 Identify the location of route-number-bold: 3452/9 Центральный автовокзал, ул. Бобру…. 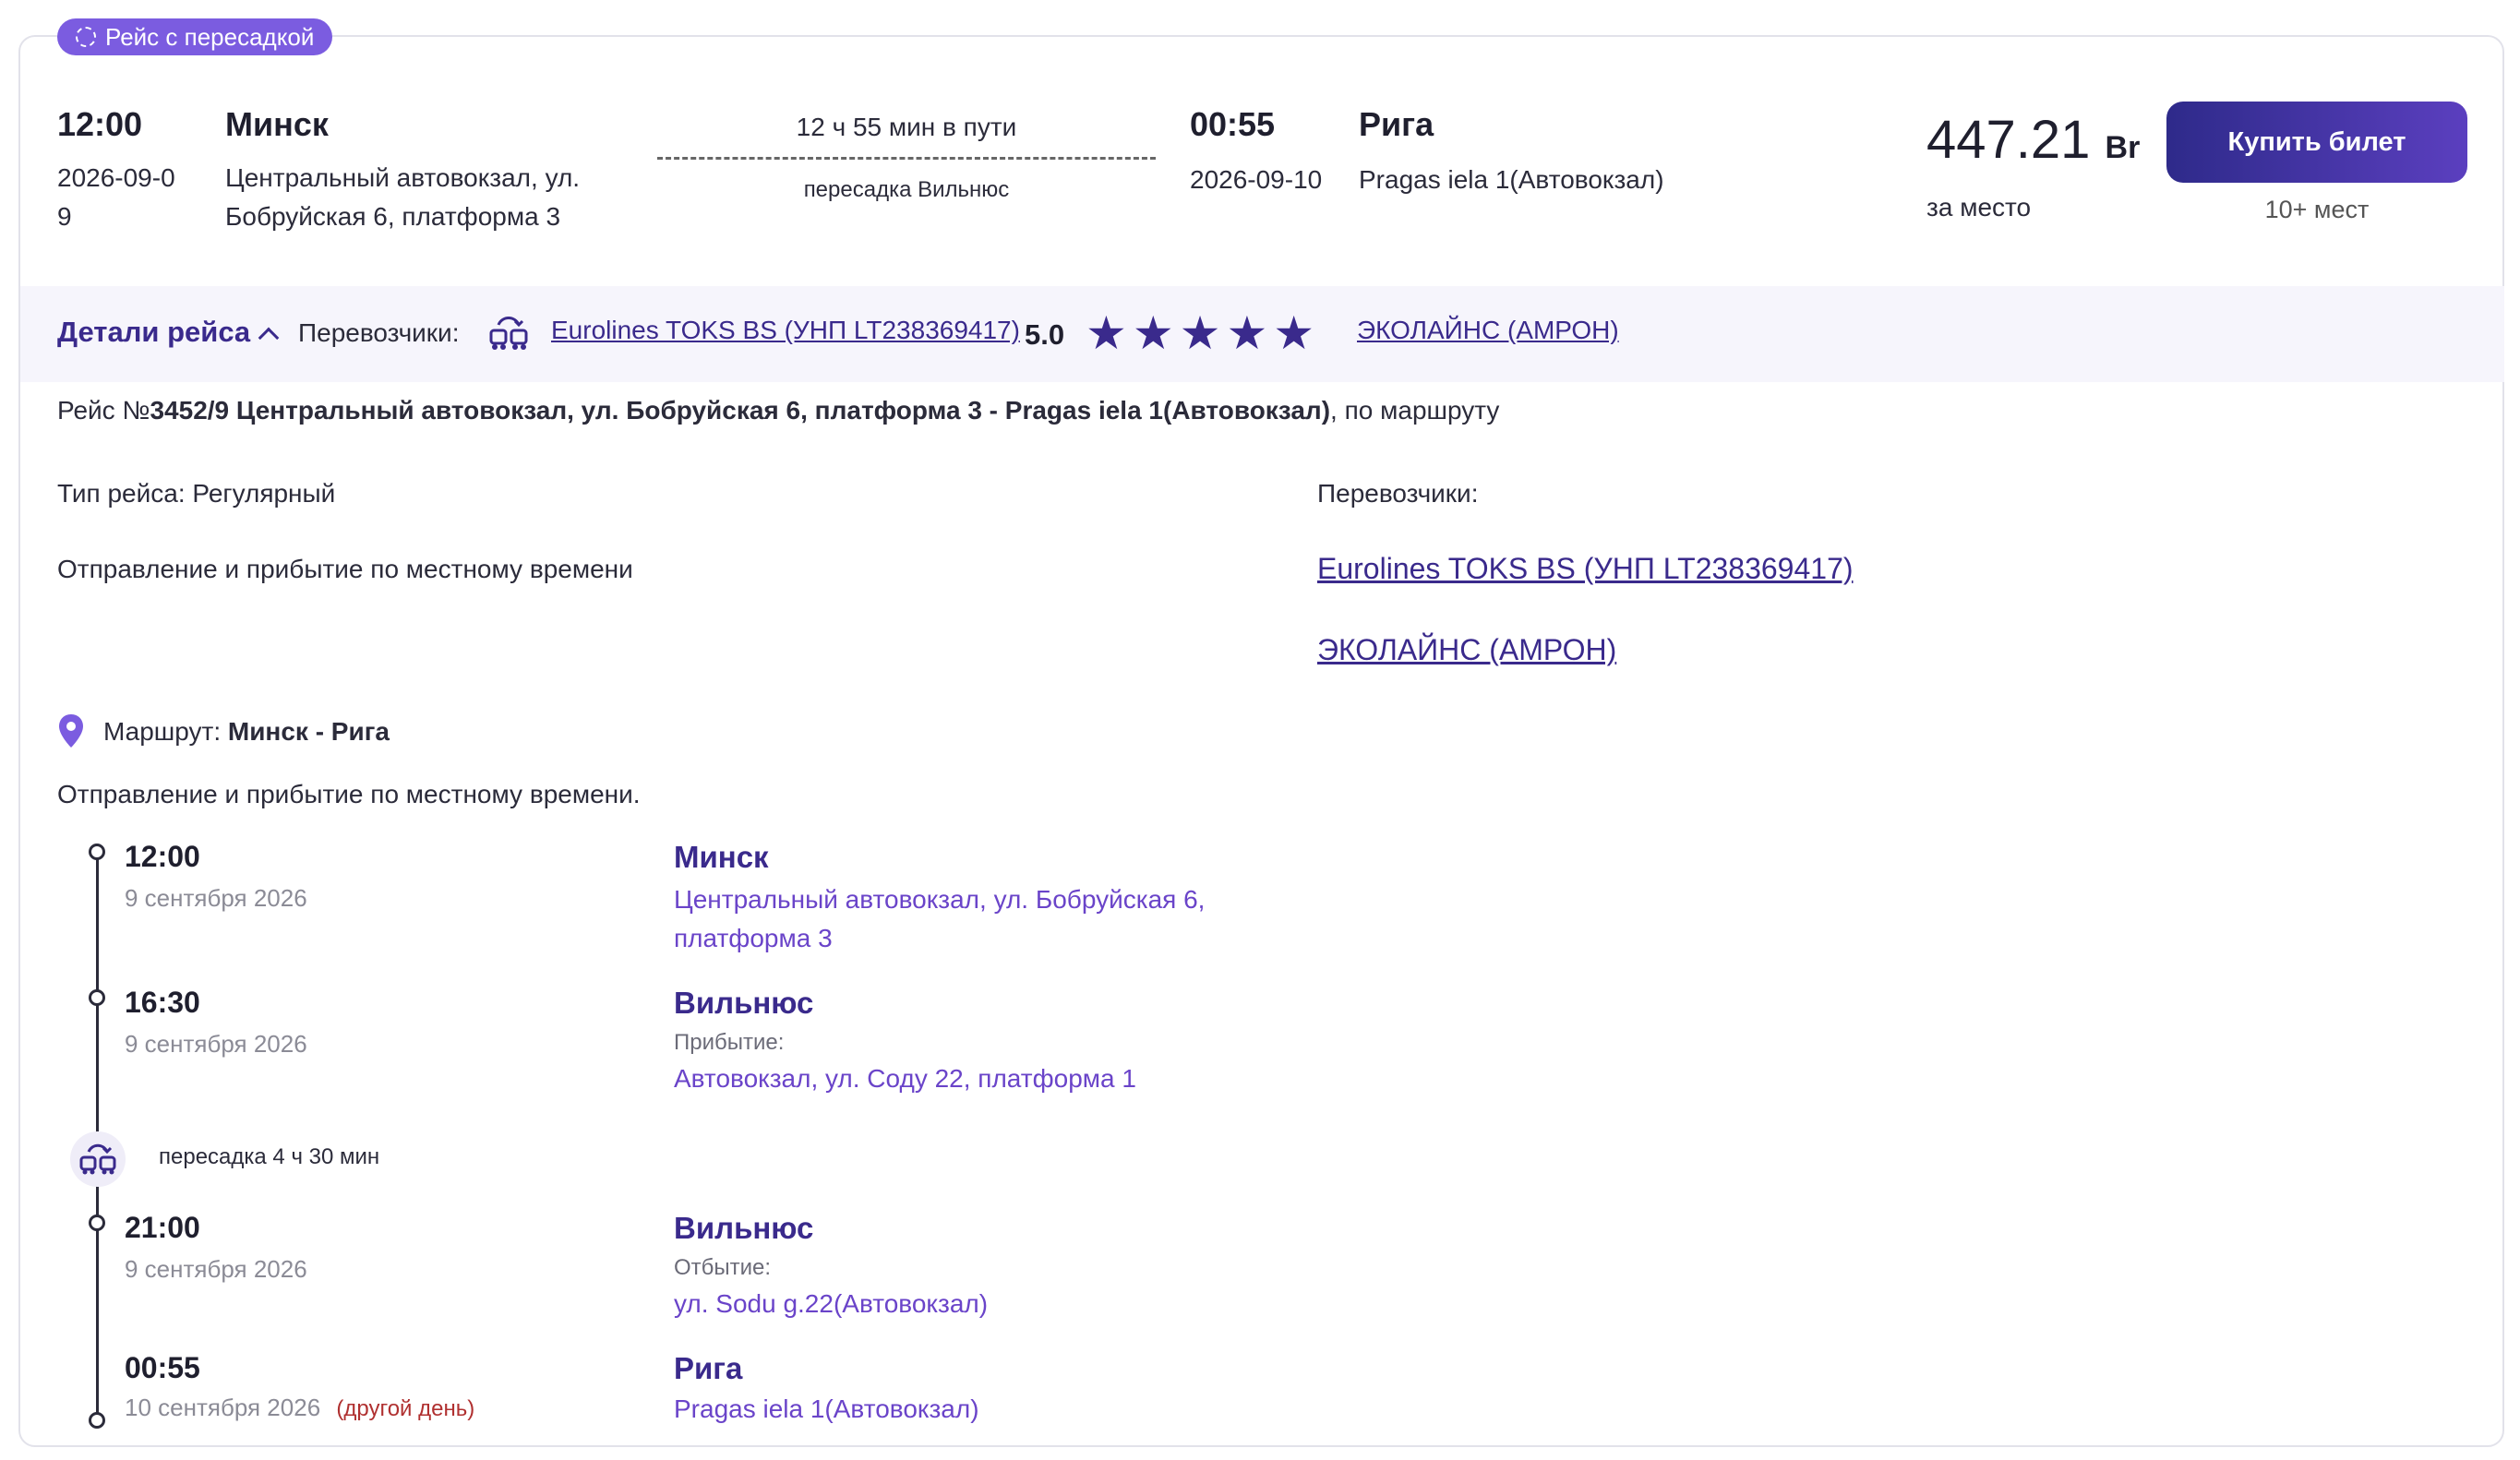
(740, 410).